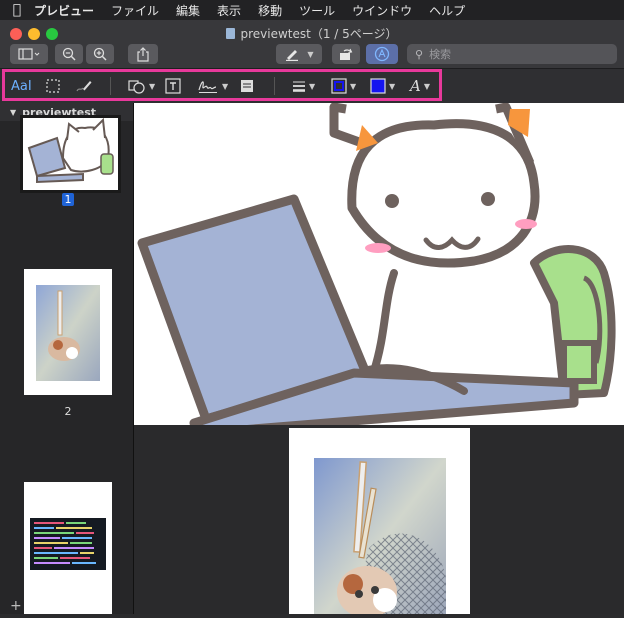 The image size is (624, 618). I want to click on menu-file: ファイル, so click(135, 10).